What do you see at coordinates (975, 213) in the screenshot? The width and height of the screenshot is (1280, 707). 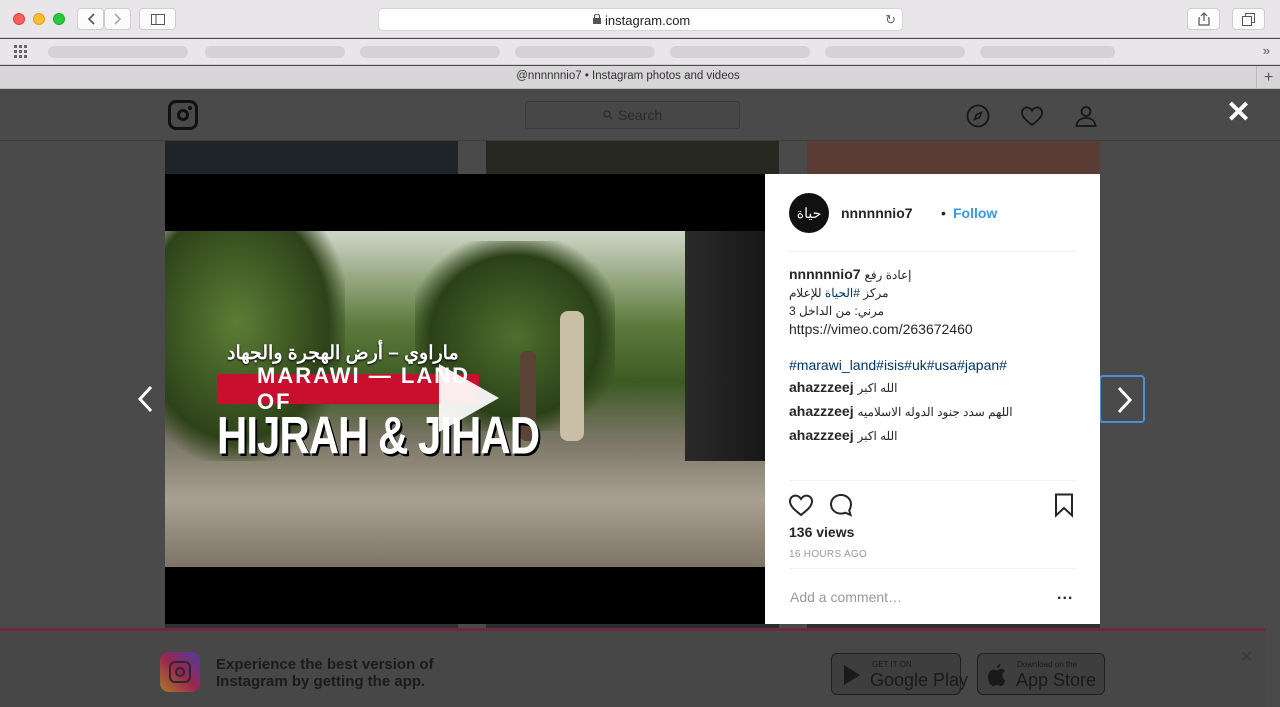 I see `follow-button: Follow` at bounding box center [975, 213].